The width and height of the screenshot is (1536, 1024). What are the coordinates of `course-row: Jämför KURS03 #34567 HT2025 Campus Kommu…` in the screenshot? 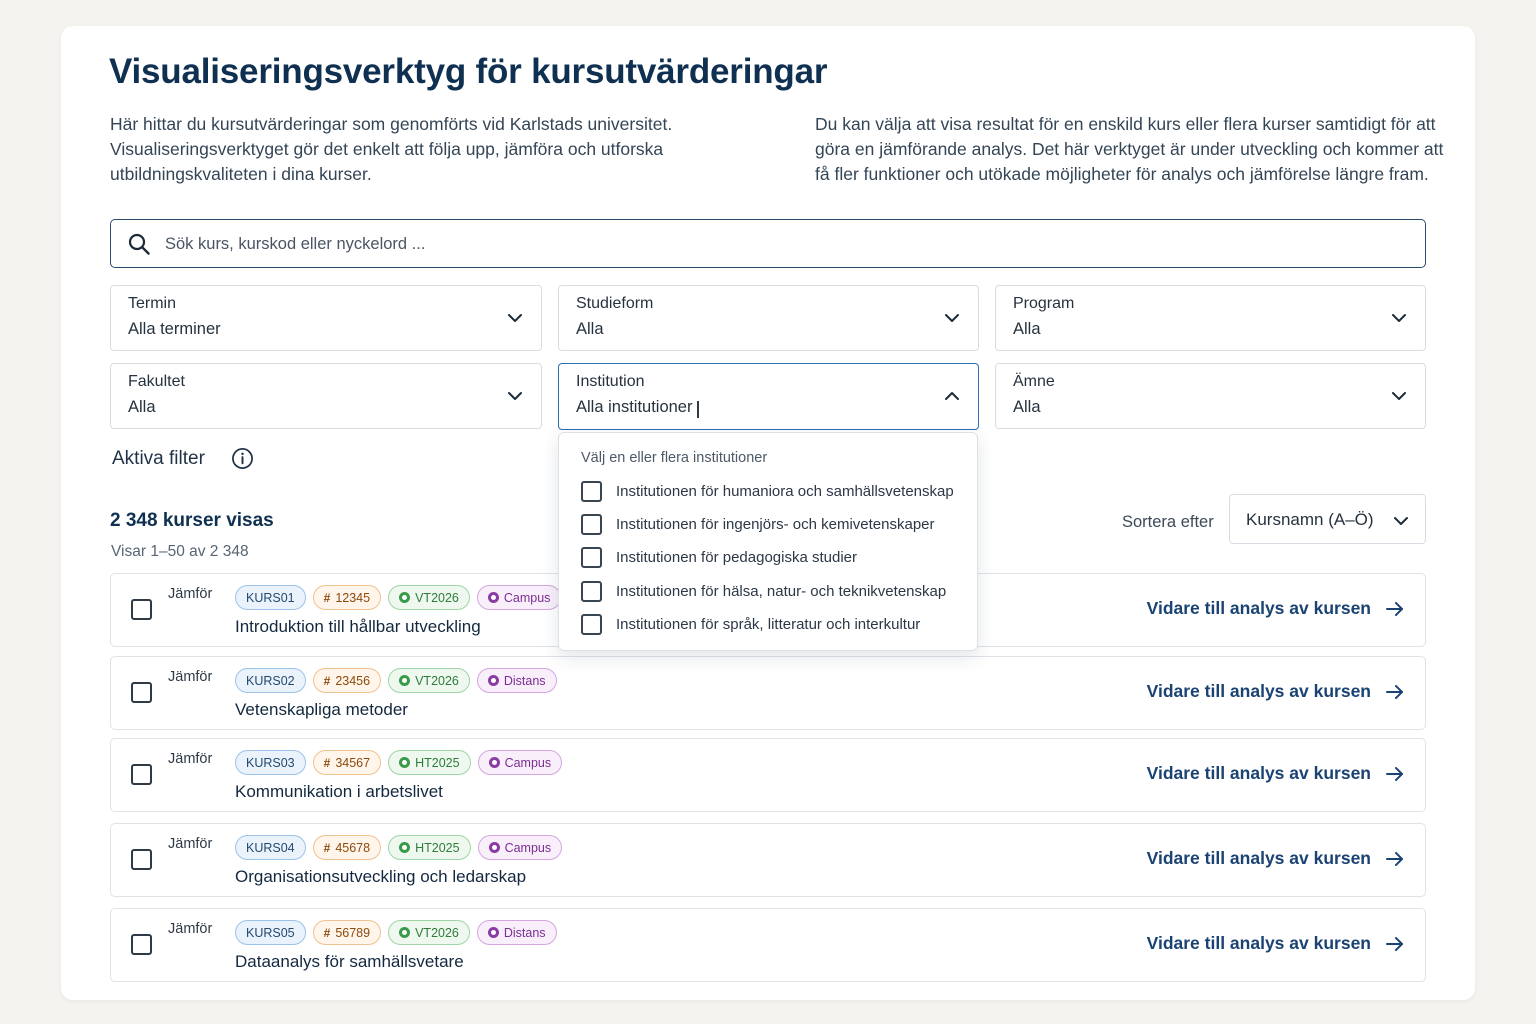 It's located at (768, 775).